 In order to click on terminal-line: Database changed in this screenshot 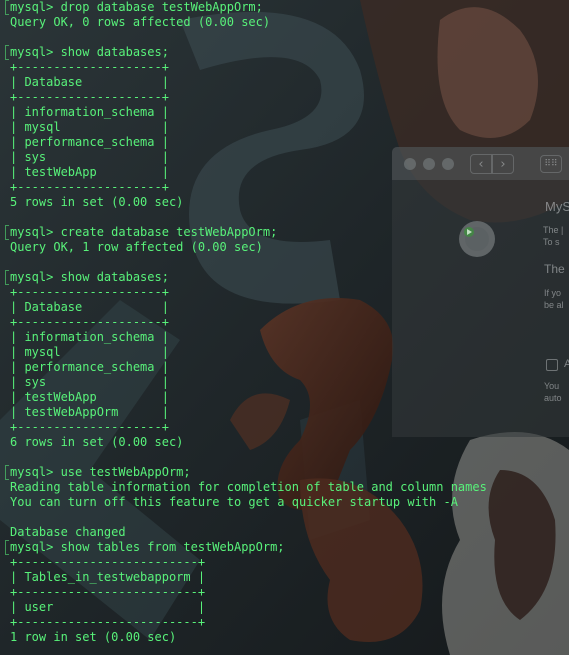, I will do `click(68, 532)`.